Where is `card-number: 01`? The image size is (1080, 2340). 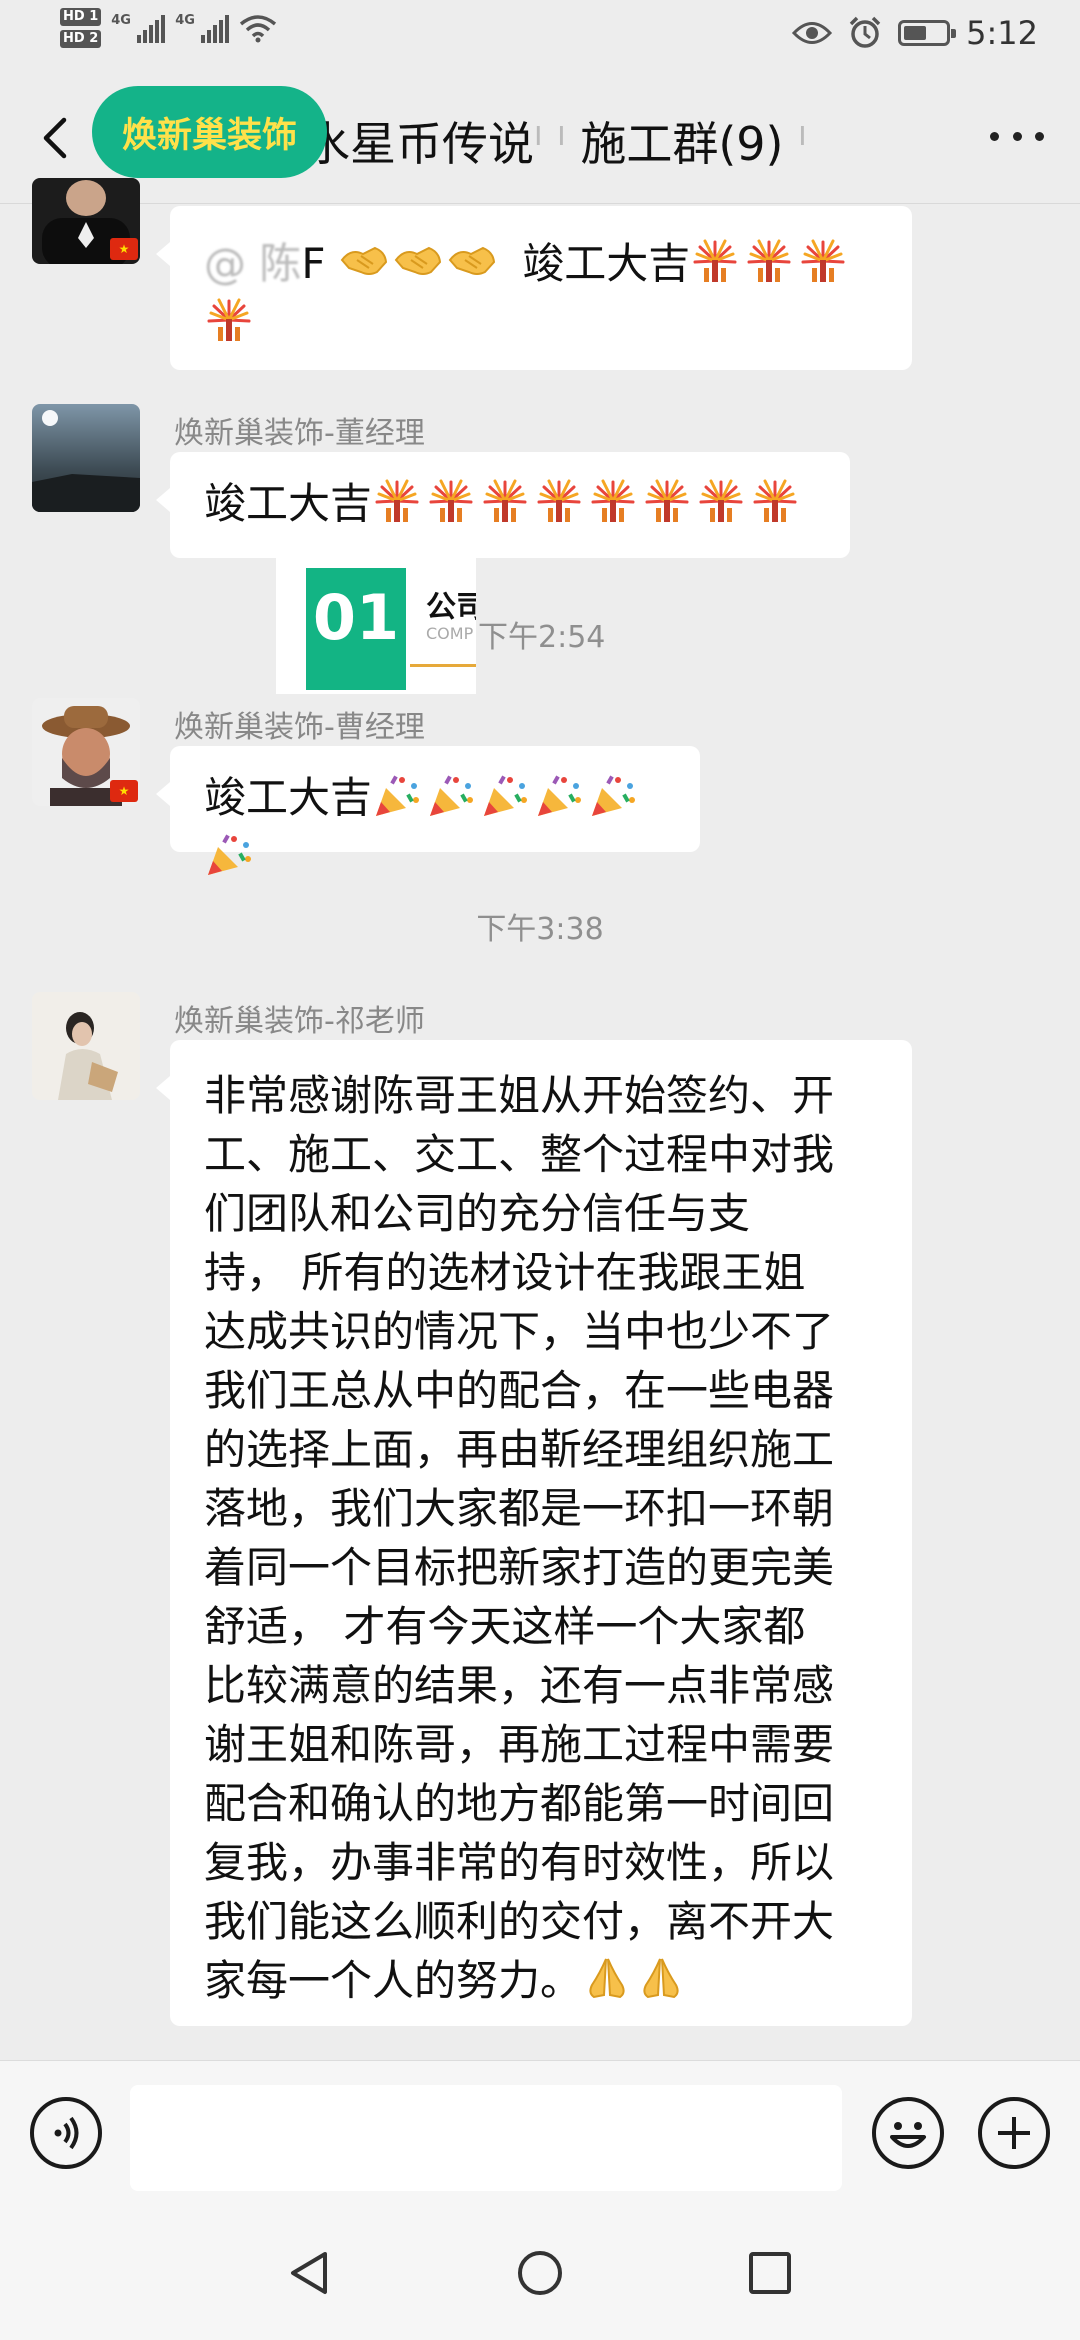 card-number: 01 is located at coordinates (356, 629).